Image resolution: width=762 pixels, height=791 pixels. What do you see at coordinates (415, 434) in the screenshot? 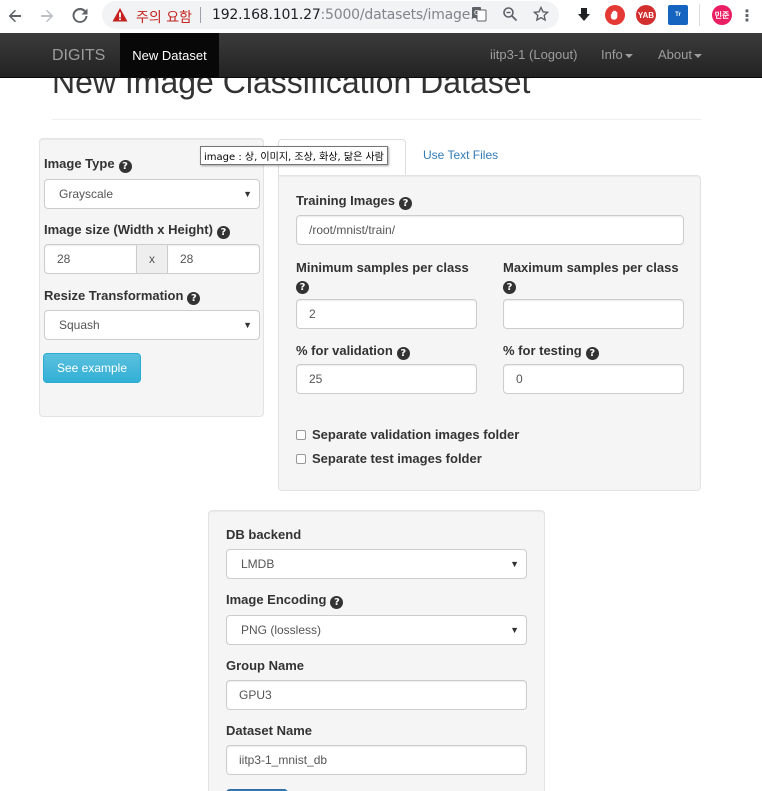
I see `separate-validation-label: Separate validation images folder` at bounding box center [415, 434].